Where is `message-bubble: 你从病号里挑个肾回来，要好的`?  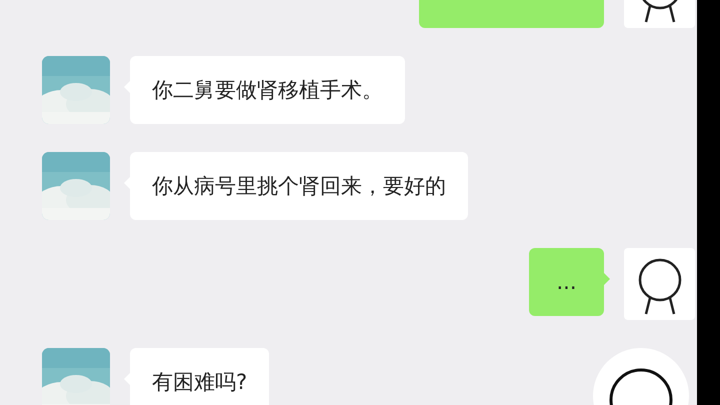 message-bubble: 你从病号里挑个肾回来，要好的 is located at coordinates (299, 186).